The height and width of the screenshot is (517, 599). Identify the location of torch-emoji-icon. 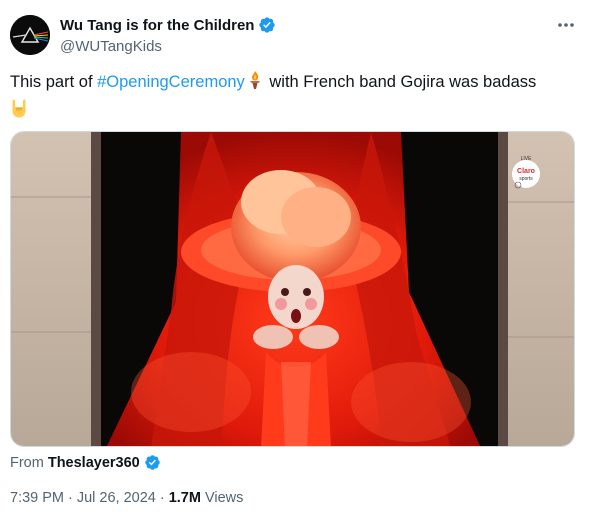
(255, 84).